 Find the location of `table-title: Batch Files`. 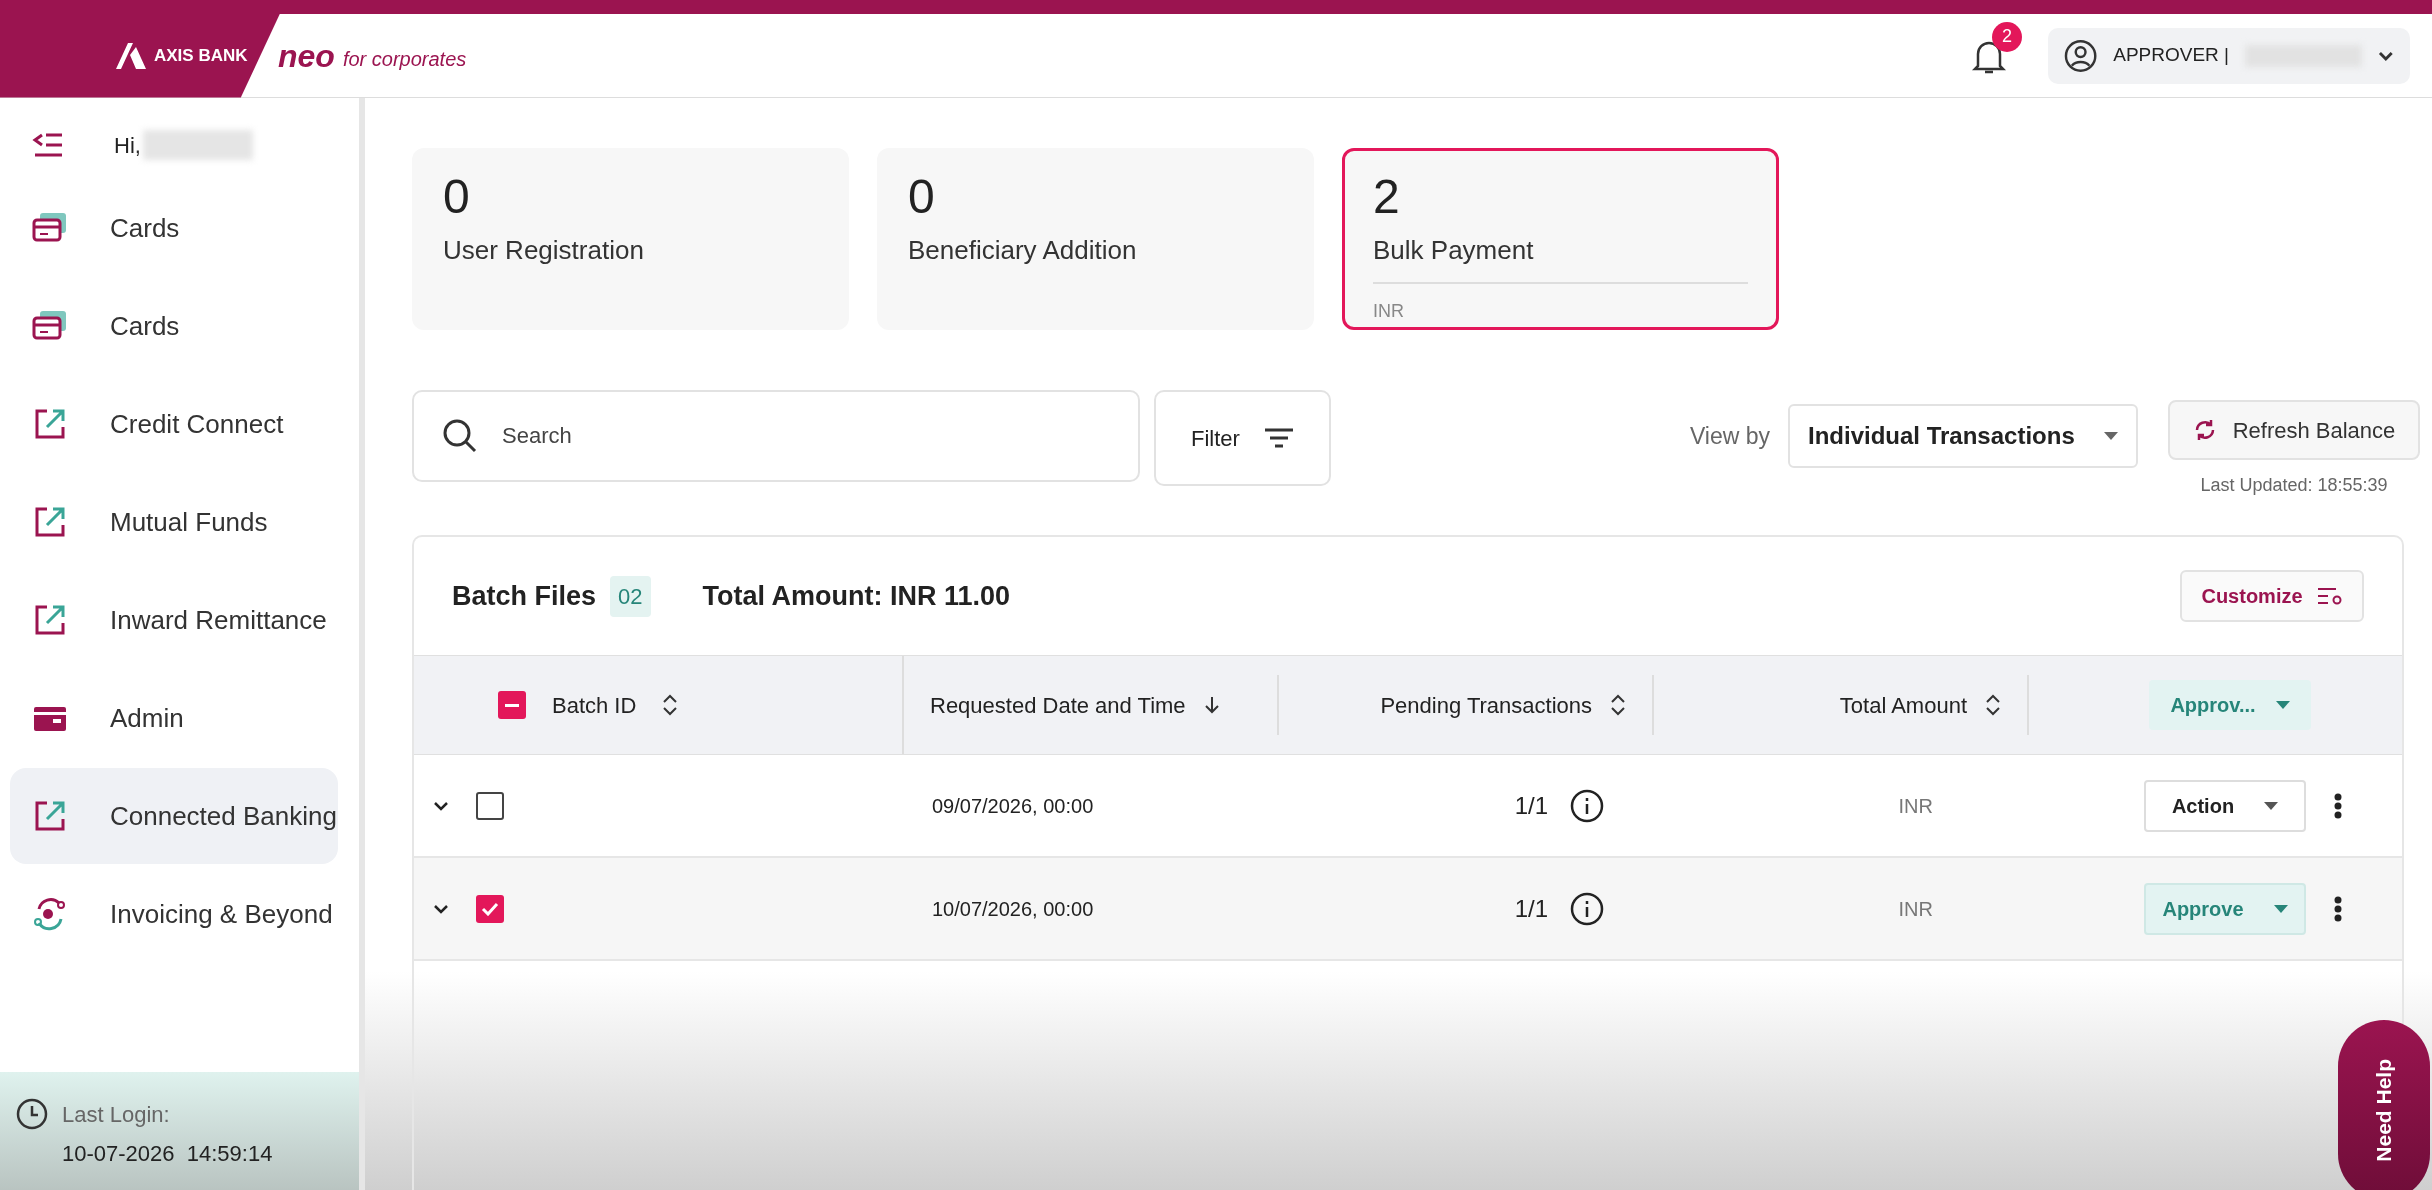

table-title: Batch Files is located at coordinates (524, 596).